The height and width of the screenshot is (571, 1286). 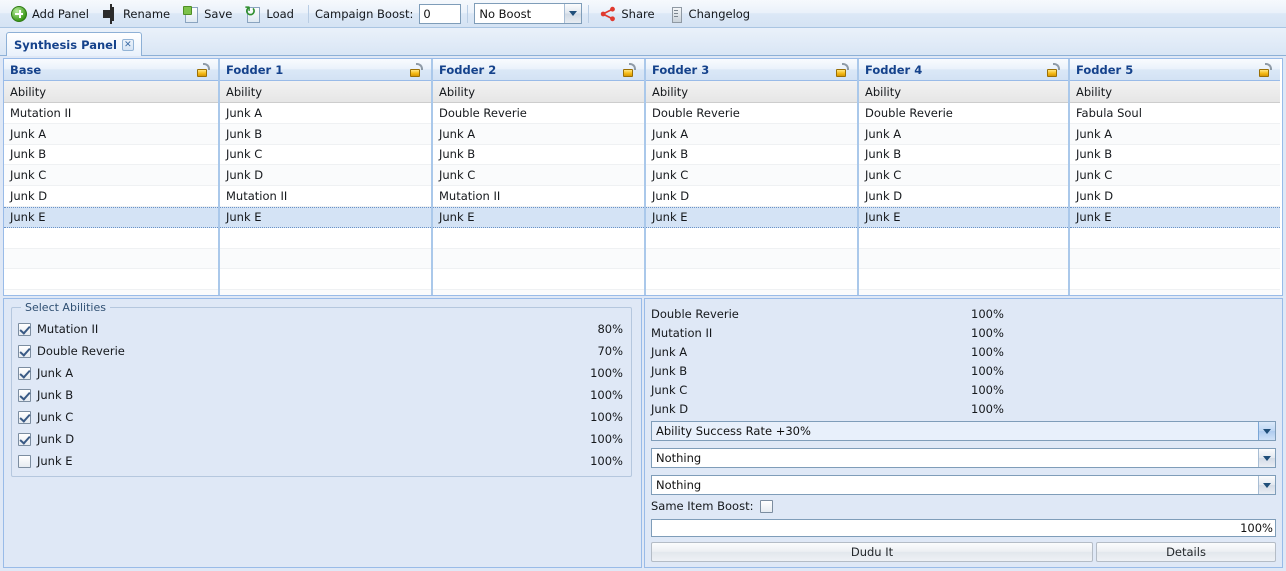 I want to click on load-button: Load, so click(x=271, y=14).